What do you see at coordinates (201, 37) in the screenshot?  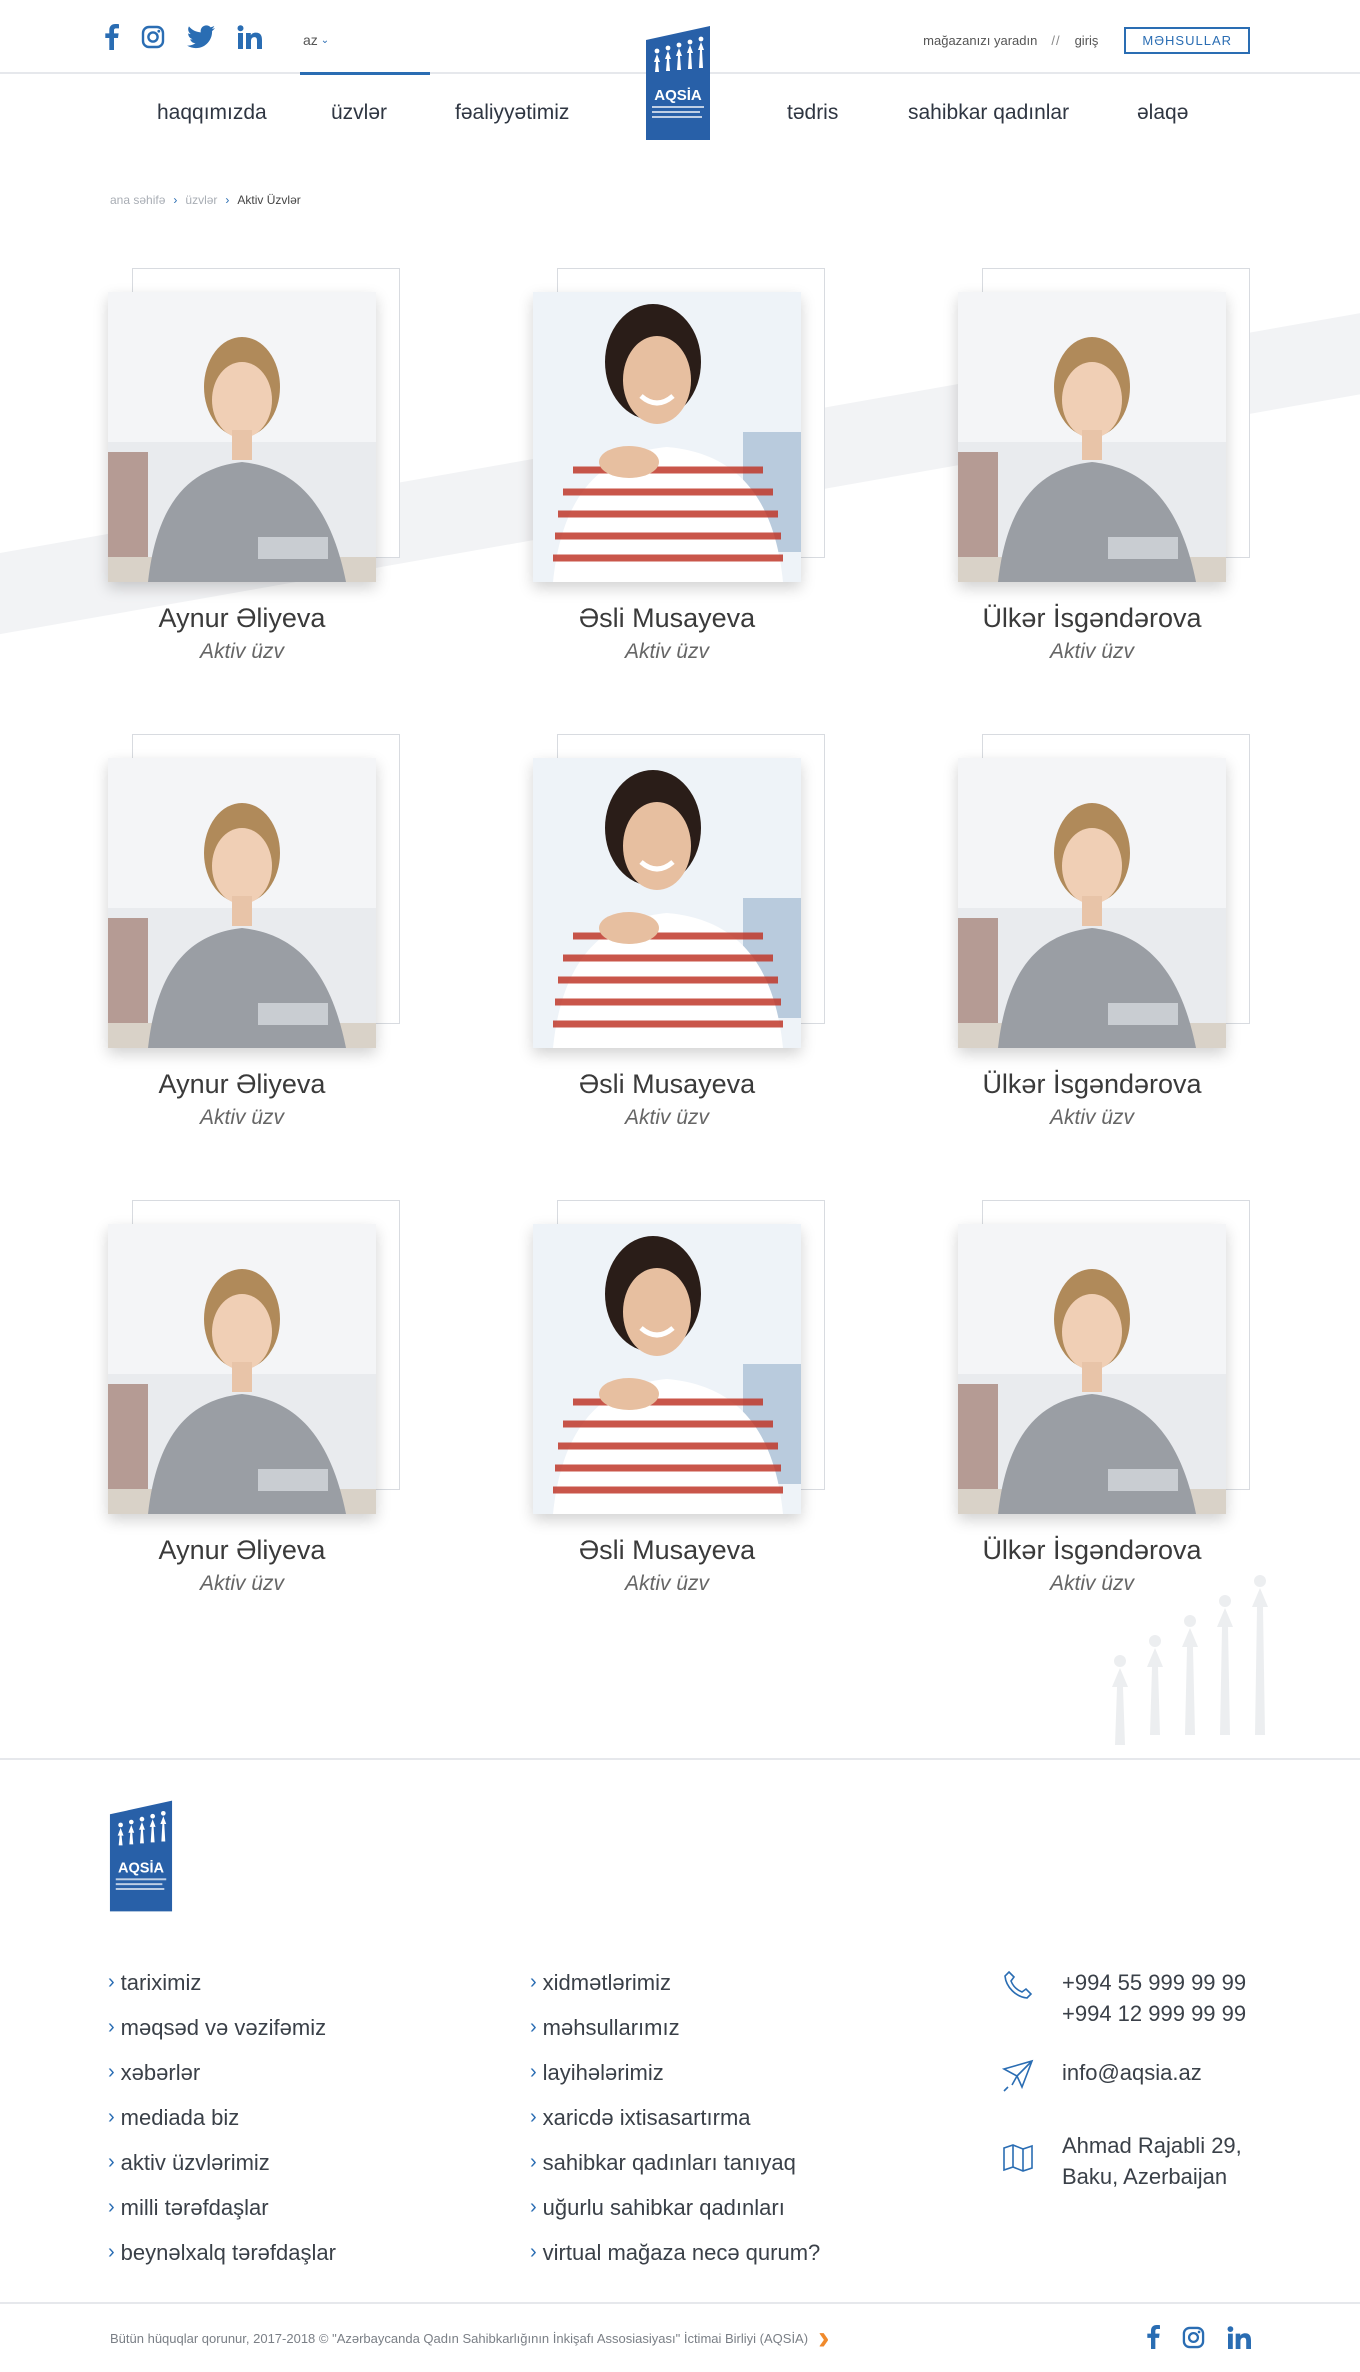 I see `twitter-icon` at bounding box center [201, 37].